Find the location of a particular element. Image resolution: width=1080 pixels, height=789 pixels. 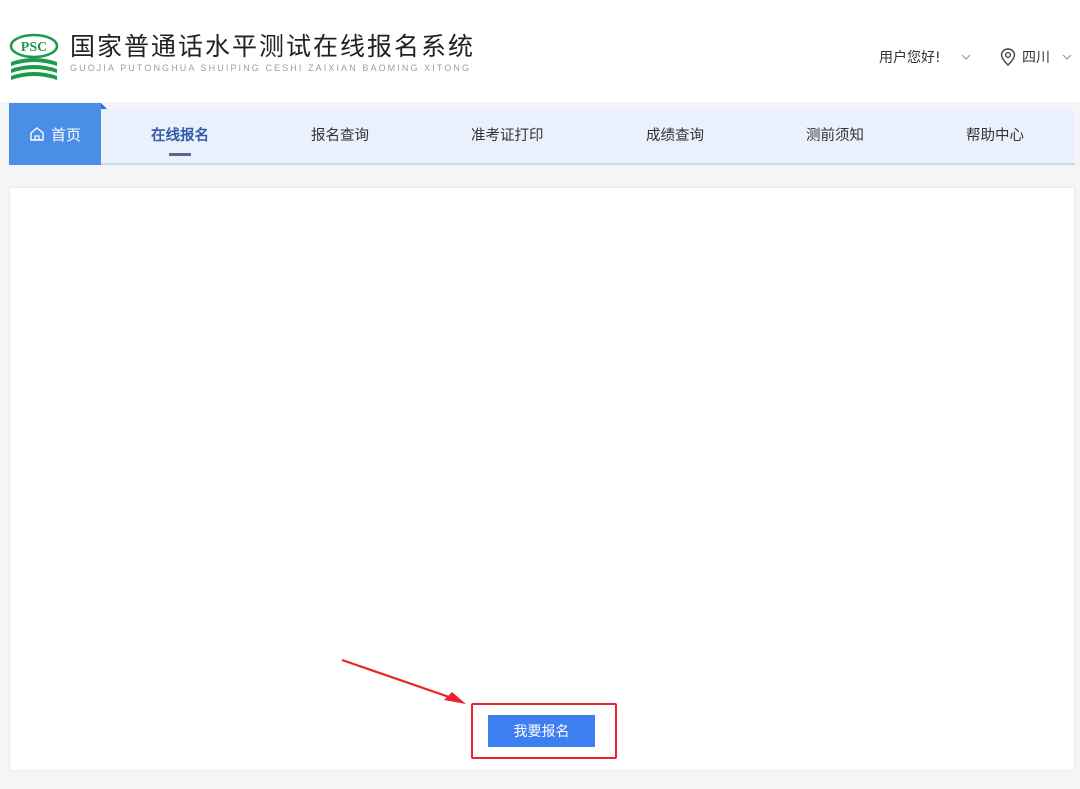

nav-home-corner is located at coordinates (104, 106).